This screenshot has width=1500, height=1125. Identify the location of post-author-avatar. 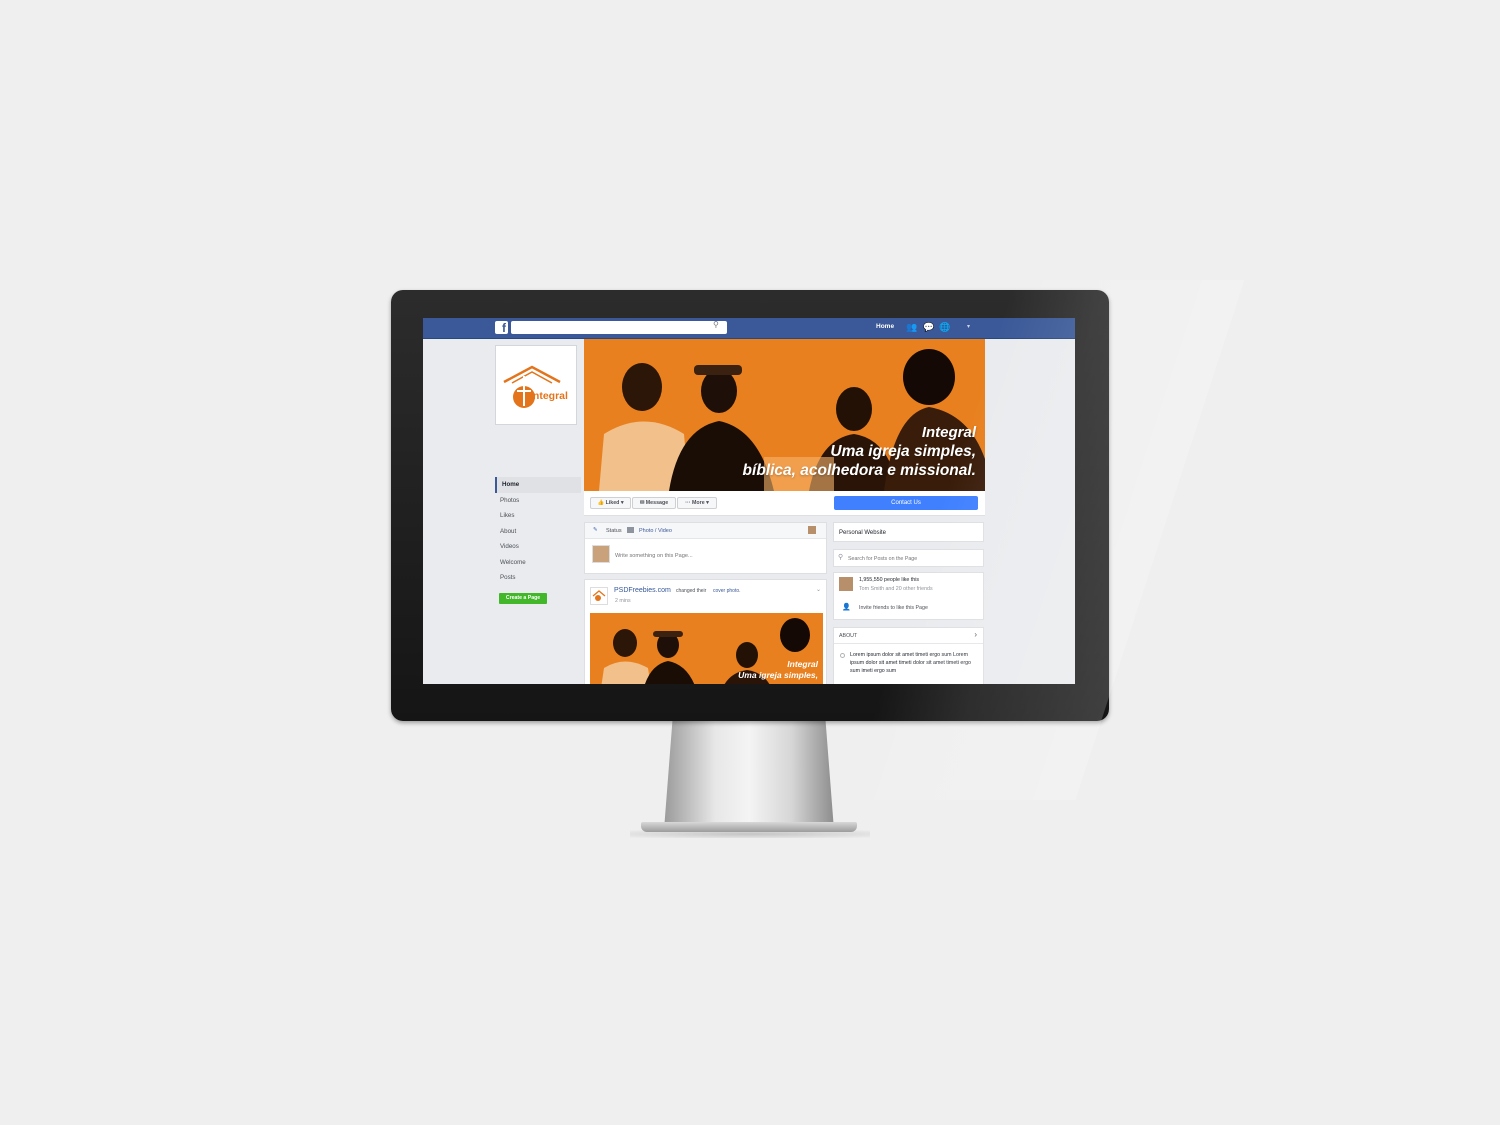
(599, 596).